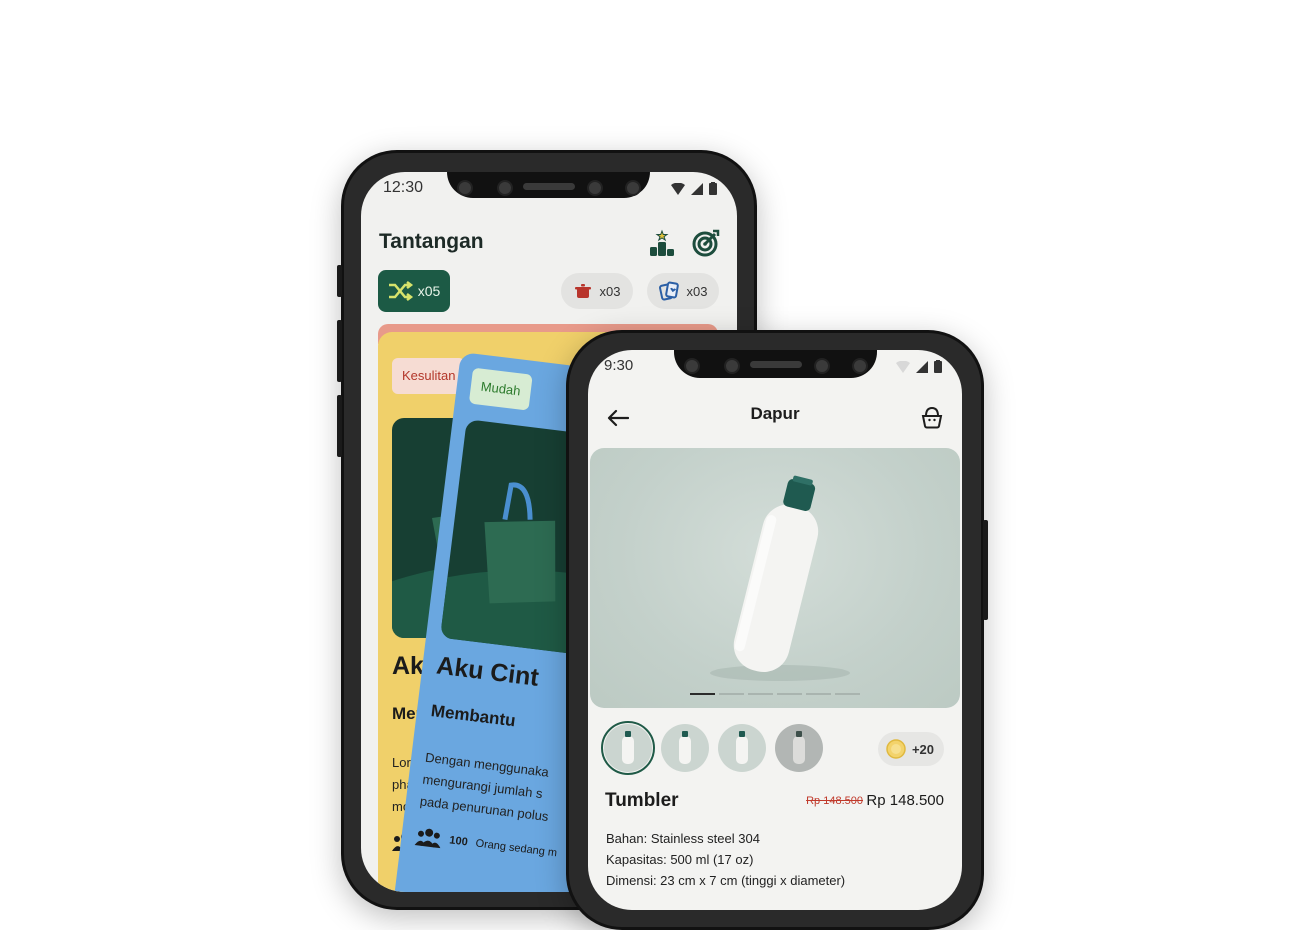  What do you see at coordinates (339, 351) in the screenshot?
I see `volume-up-button` at bounding box center [339, 351].